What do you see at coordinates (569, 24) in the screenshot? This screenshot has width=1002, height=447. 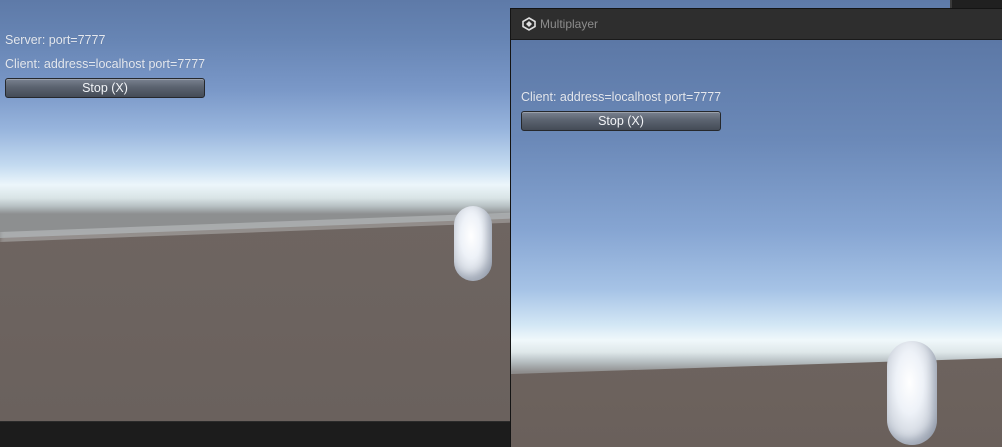 I see `window-title: Multiplayer` at bounding box center [569, 24].